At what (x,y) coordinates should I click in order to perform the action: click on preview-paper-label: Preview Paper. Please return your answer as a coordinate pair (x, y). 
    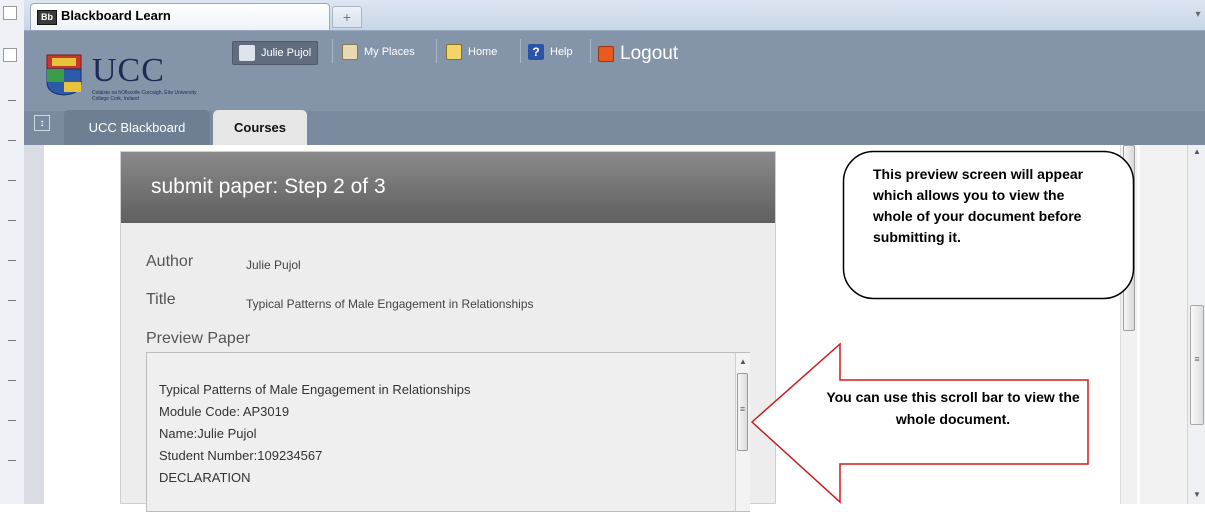
    Looking at the image, I should click on (198, 338).